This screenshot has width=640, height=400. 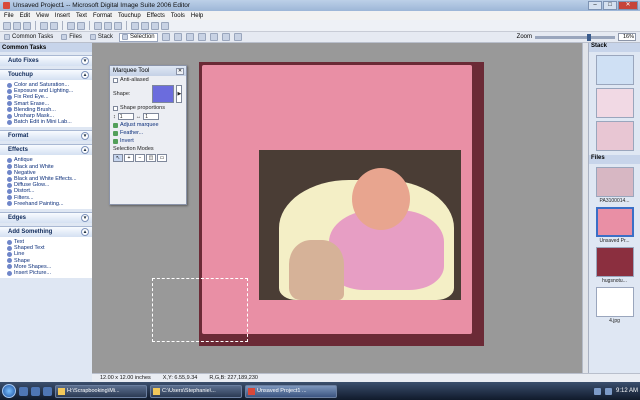 I want to click on menu-edit: Edit, so click(x=25, y=16).